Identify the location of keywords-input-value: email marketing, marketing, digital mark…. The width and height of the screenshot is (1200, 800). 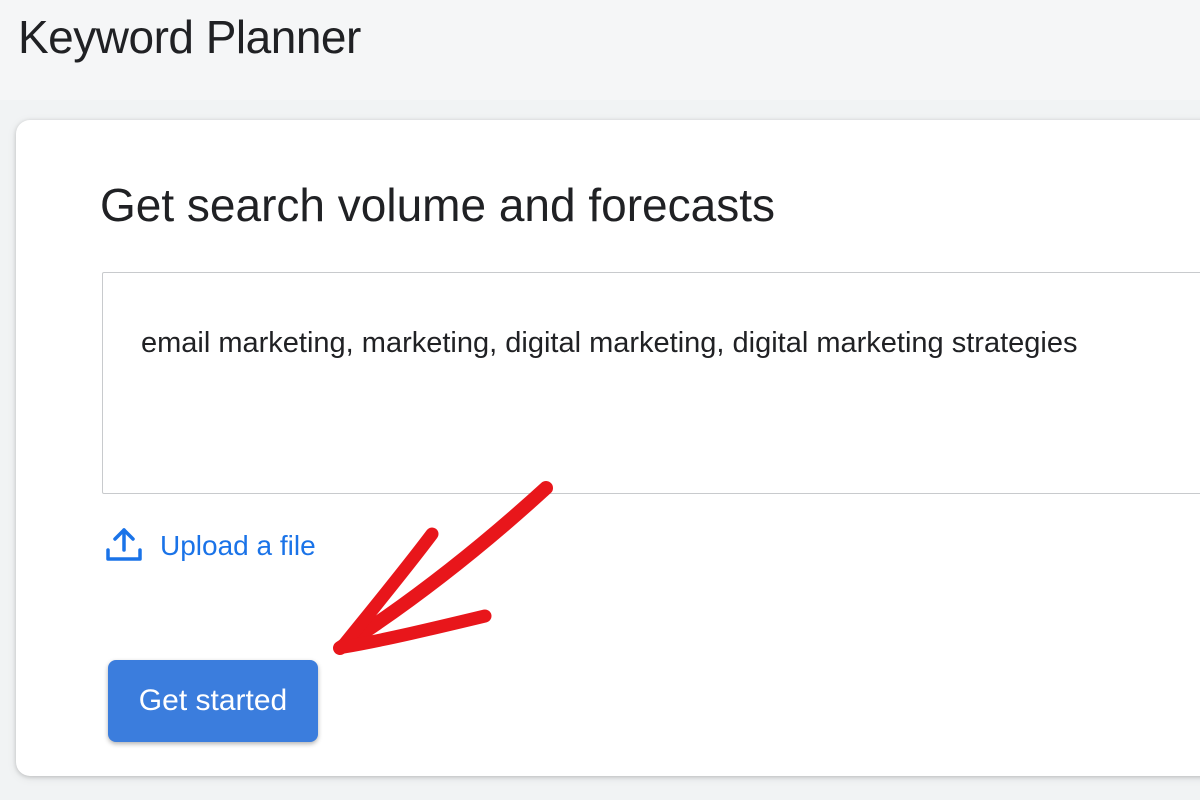
(609, 343).